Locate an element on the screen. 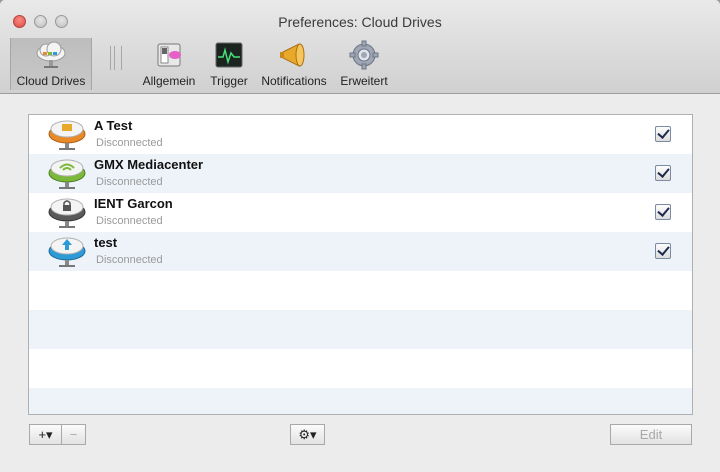 This screenshot has height=472, width=720. toolbar-tab-erweitert: Erweitert is located at coordinates (364, 64).